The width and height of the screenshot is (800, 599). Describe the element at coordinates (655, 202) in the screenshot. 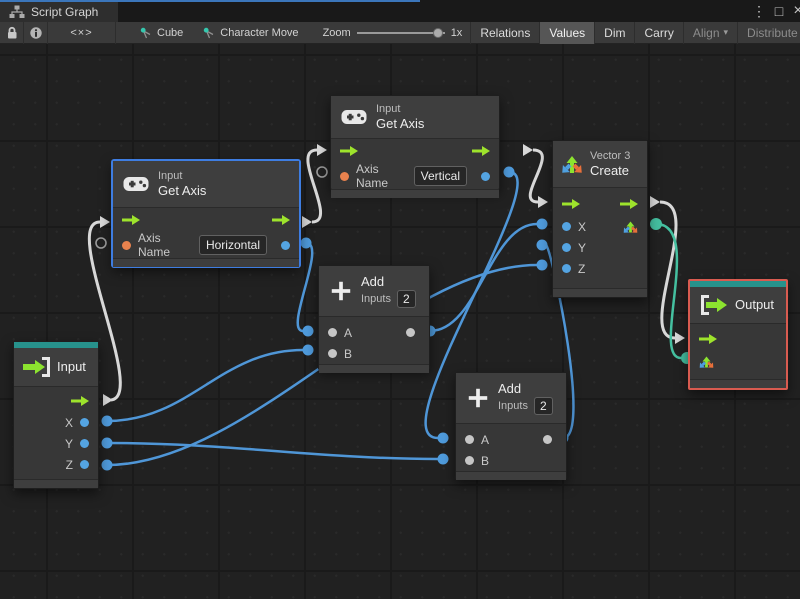

I see `control-port-out-vector3` at that location.